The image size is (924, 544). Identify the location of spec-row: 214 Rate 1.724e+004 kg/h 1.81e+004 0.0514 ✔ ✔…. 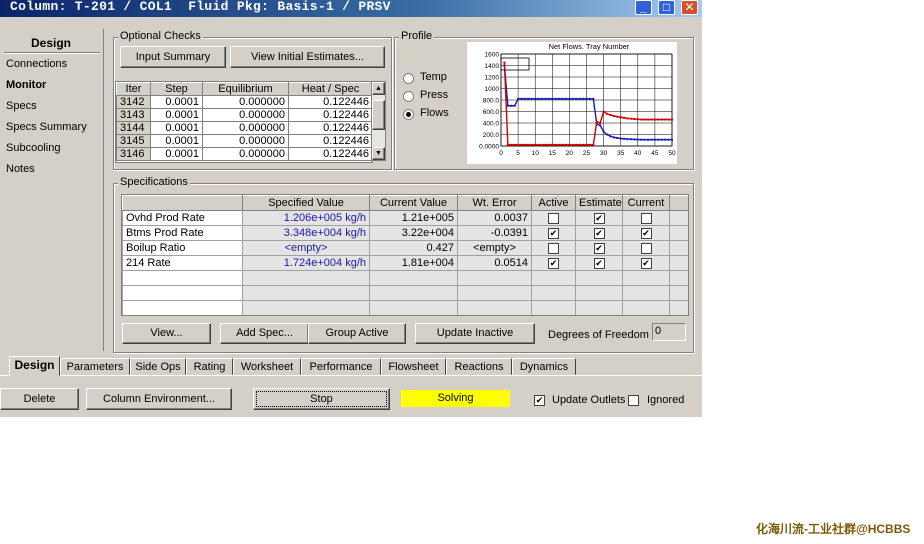
(405, 263).